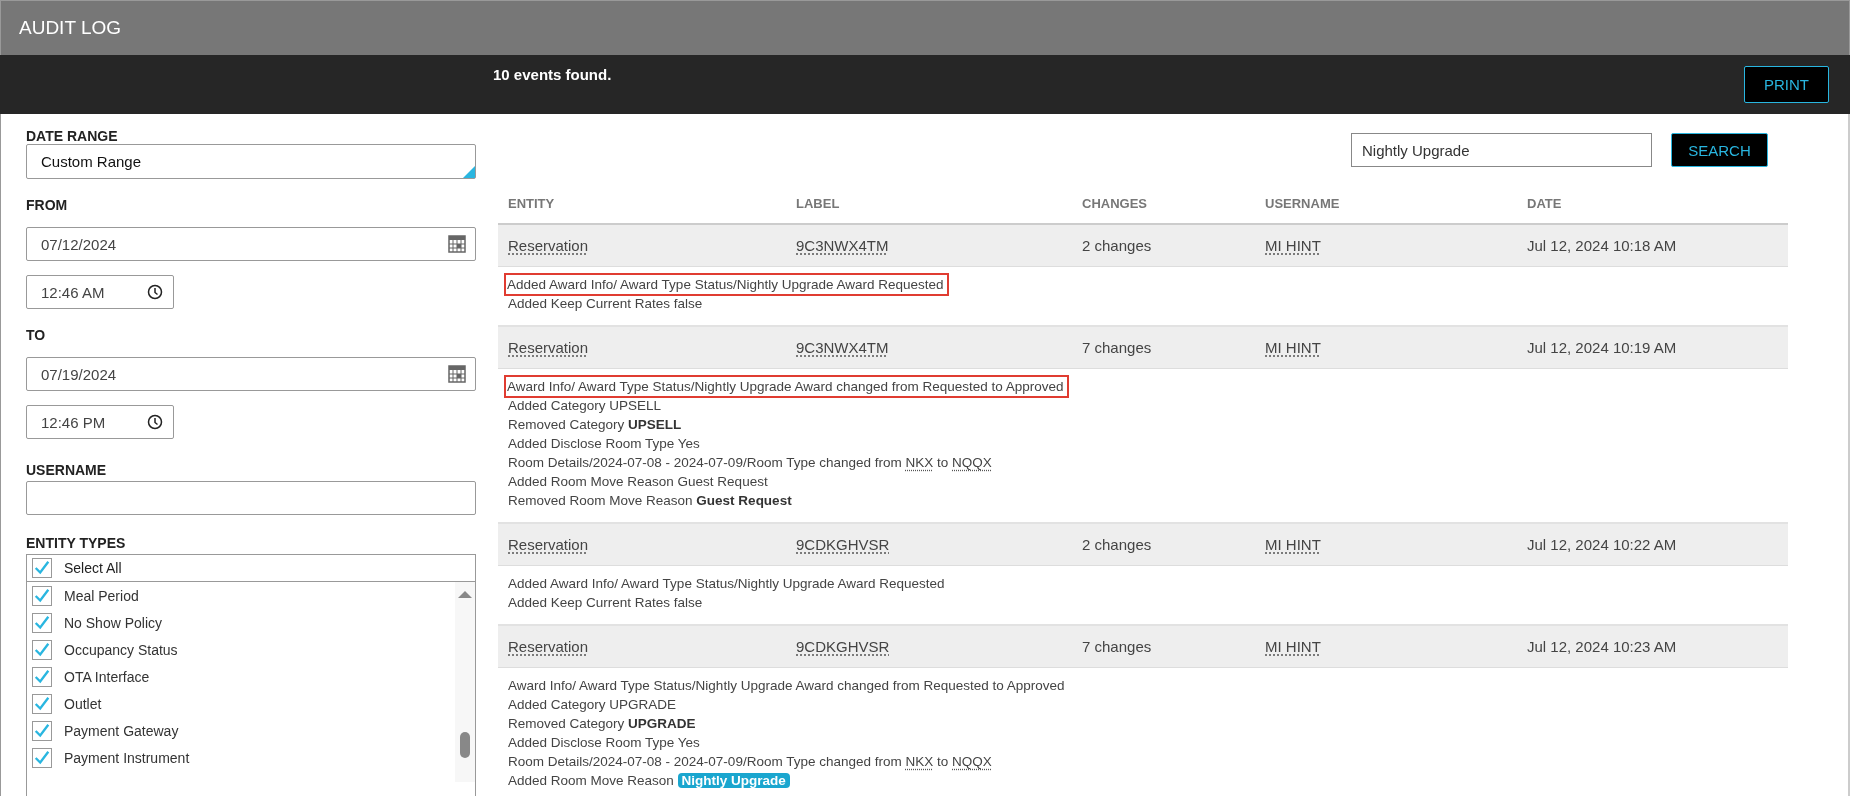 The height and width of the screenshot is (796, 1850). What do you see at coordinates (107, 676) in the screenshot?
I see `checkbox-label: OTA Interface` at bounding box center [107, 676].